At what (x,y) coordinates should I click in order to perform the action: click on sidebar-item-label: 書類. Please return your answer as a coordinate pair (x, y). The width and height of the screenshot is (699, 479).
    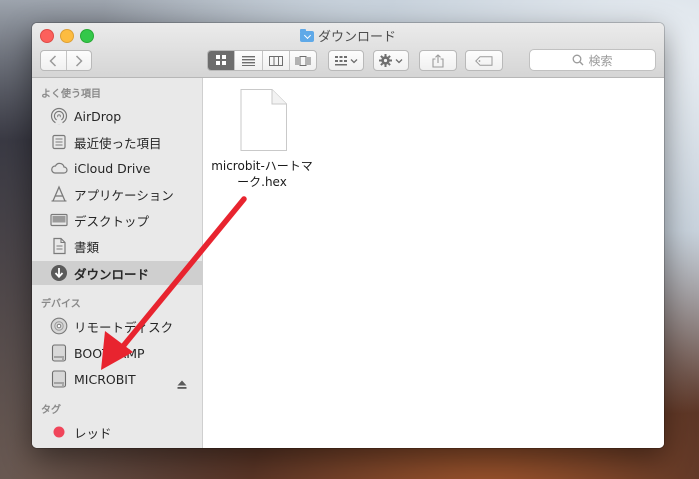
    Looking at the image, I should click on (87, 247).